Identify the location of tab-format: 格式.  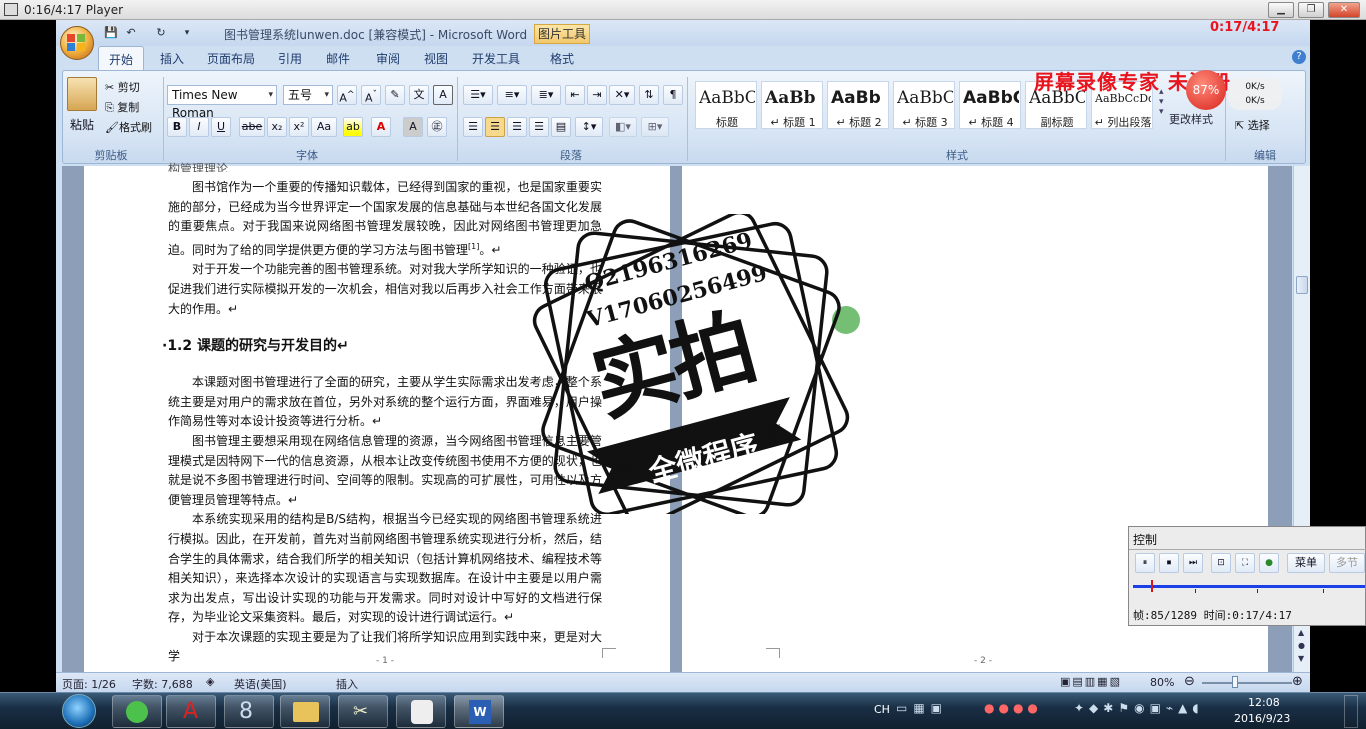
(562, 58).